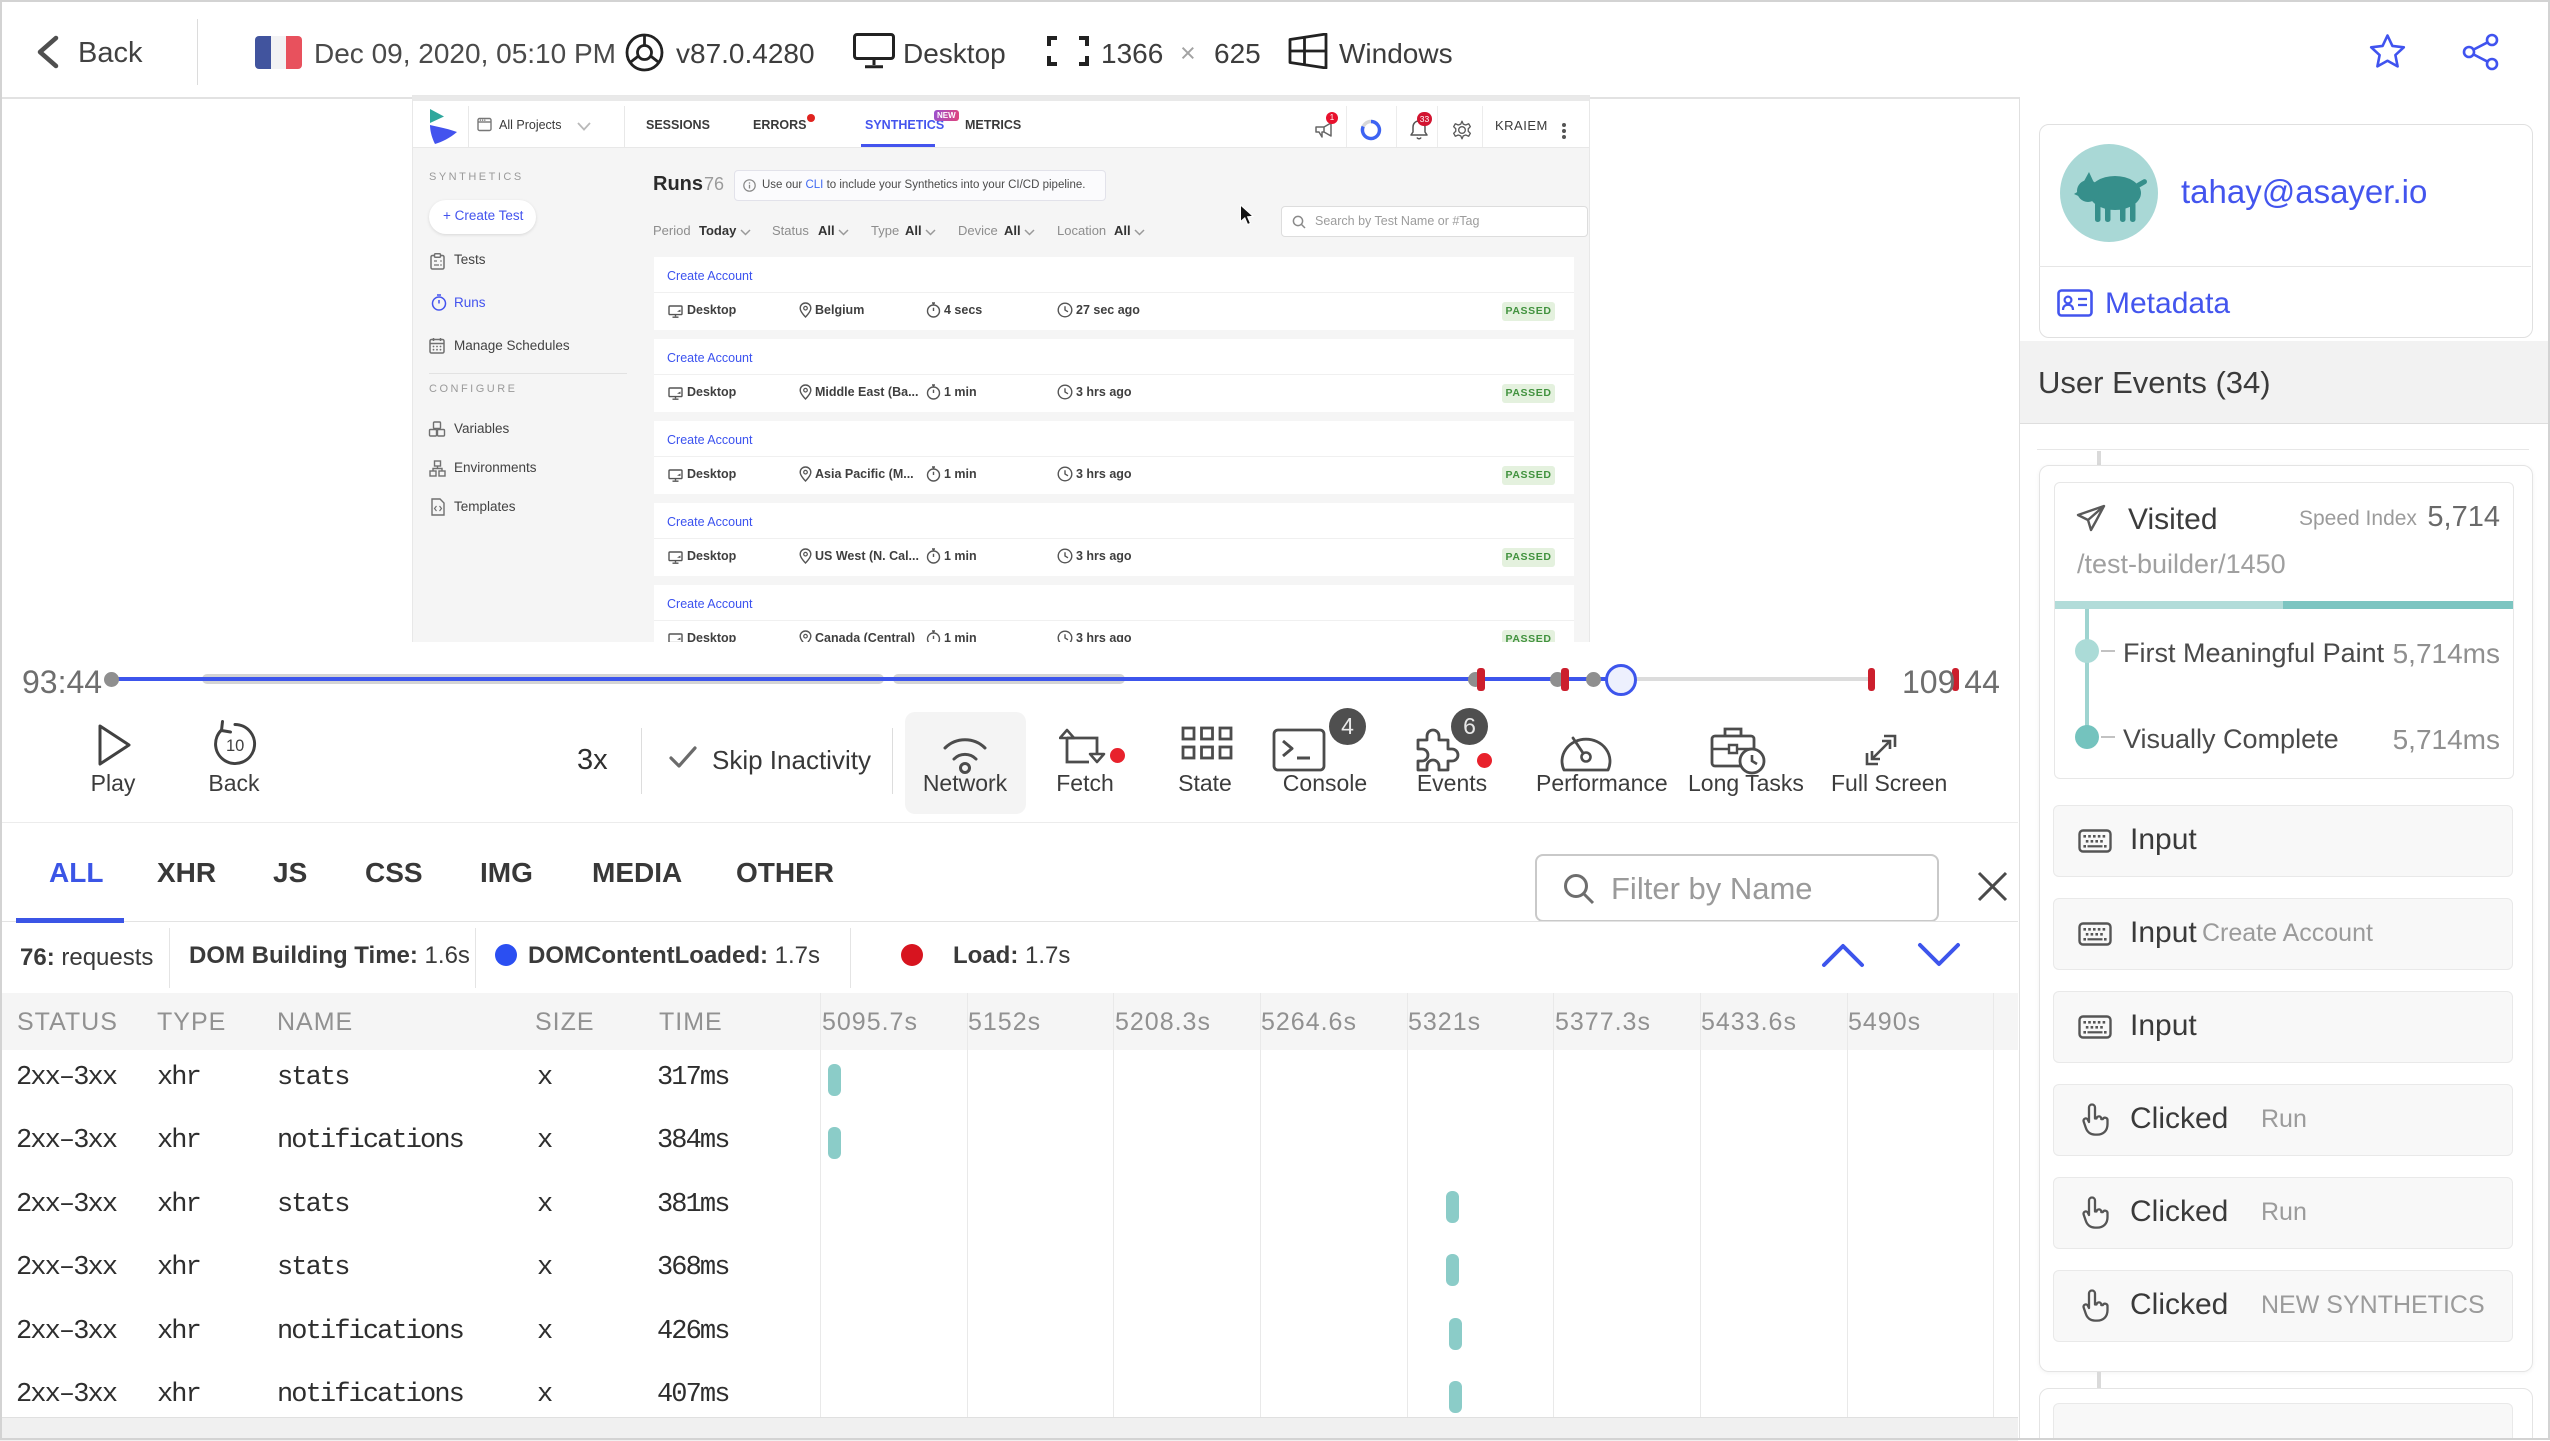 The width and height of the screenshot is (2550, 1441). Describe the element at coordinates (235, 746) in the screenshot. I see `svg-text: 10` at that location.